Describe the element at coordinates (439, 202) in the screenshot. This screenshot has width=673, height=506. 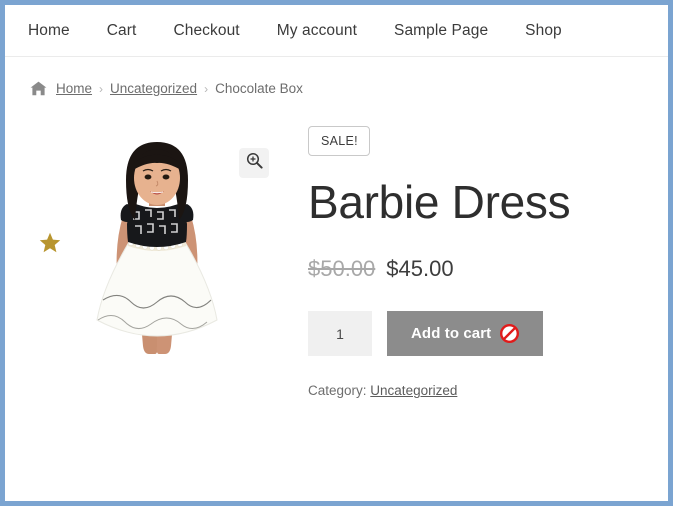
I see `product-title: Barbie Dress` at that location.